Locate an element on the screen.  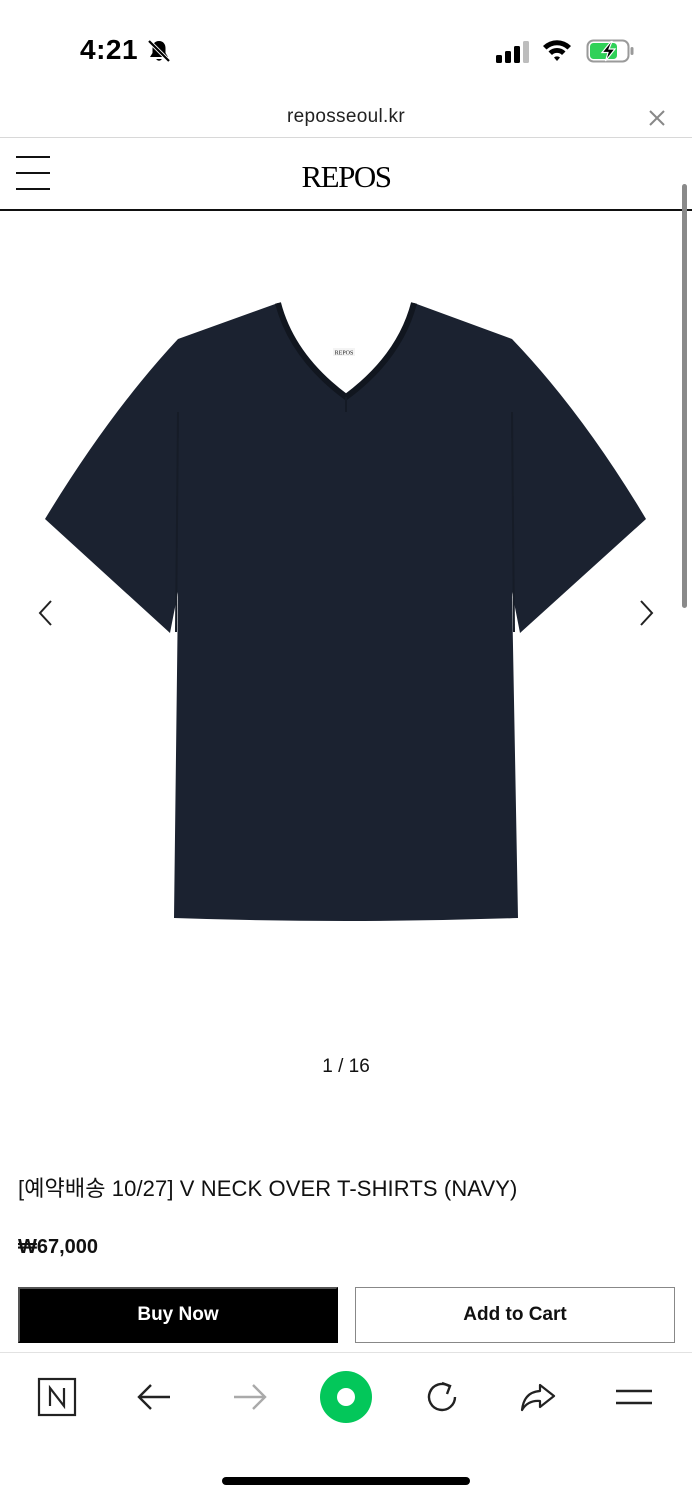
menu-icon is located at coordinates (634, 1397).